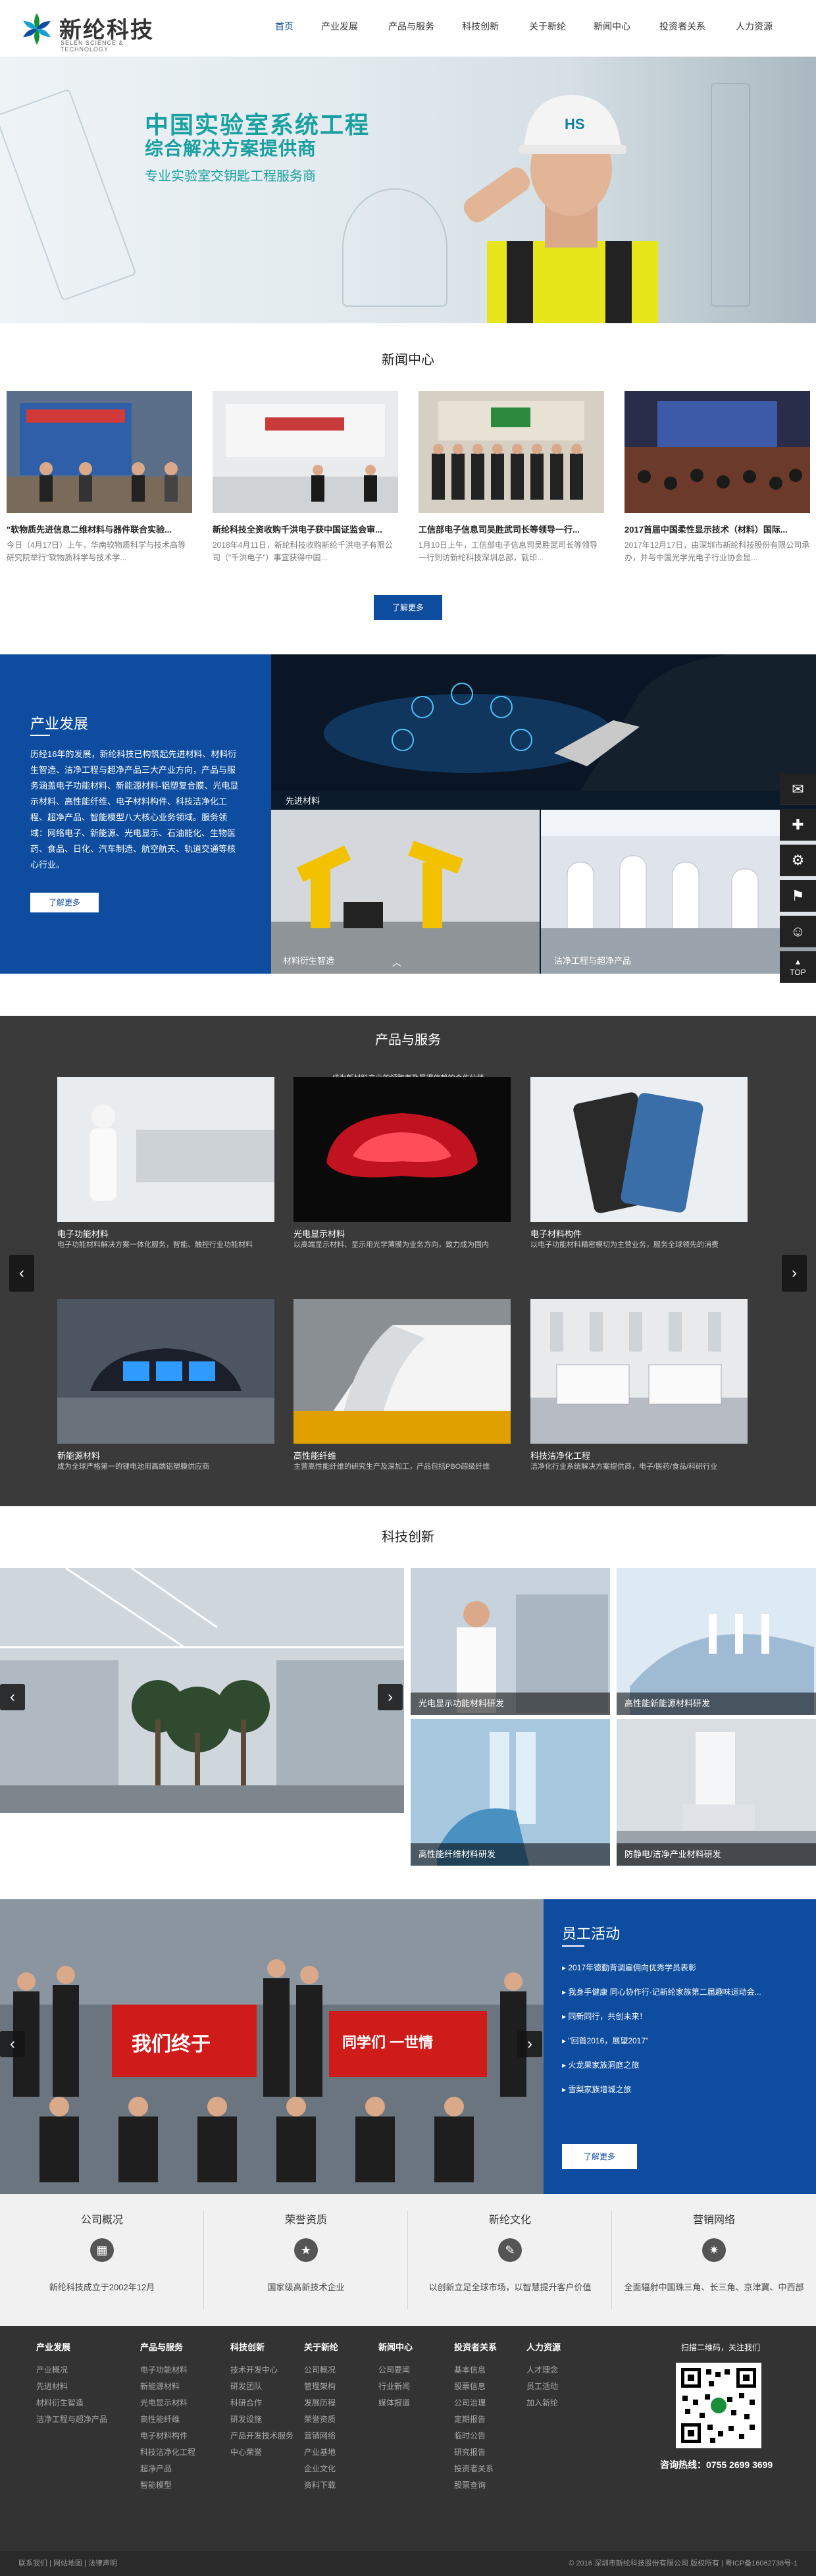  Describe the element at coordinates (173, 2403) in the screenshot. I see `footer-link: 光电显示材料` at that location.